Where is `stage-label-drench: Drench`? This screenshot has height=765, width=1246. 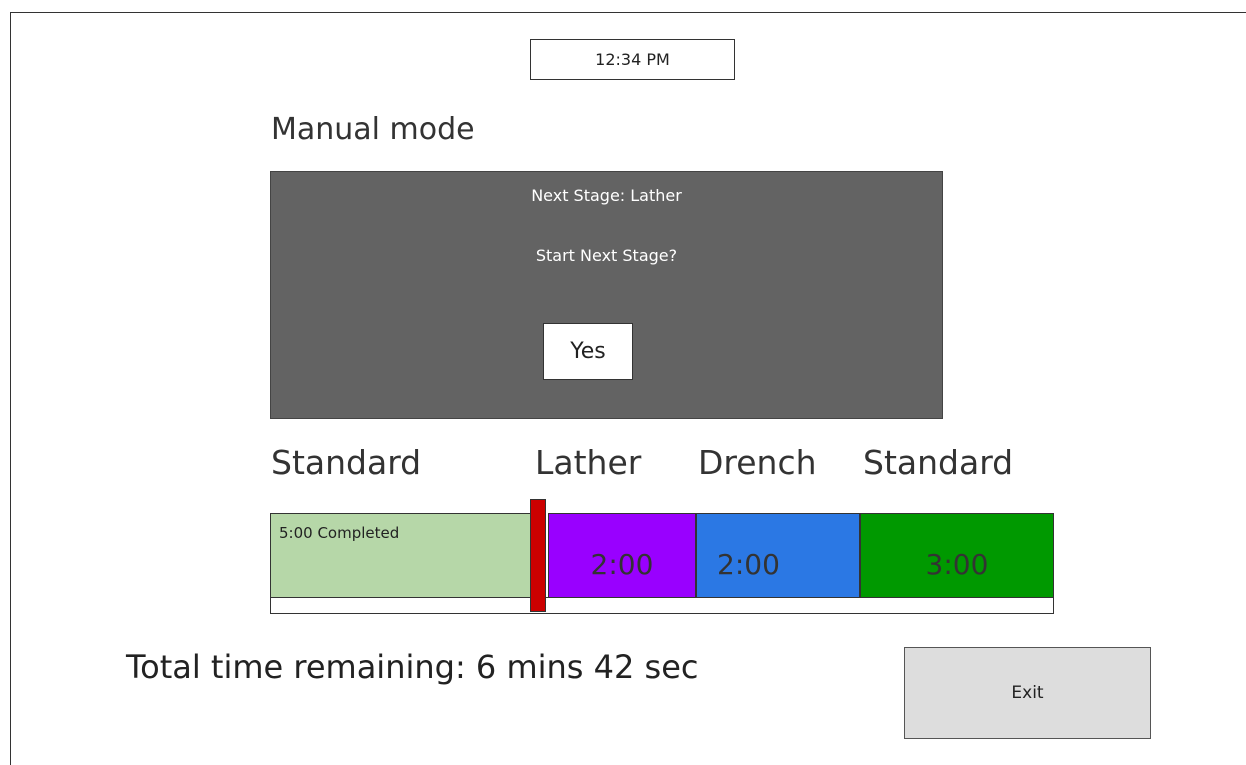
stage-label-drench: Drench is located at coordinates (757, 462).